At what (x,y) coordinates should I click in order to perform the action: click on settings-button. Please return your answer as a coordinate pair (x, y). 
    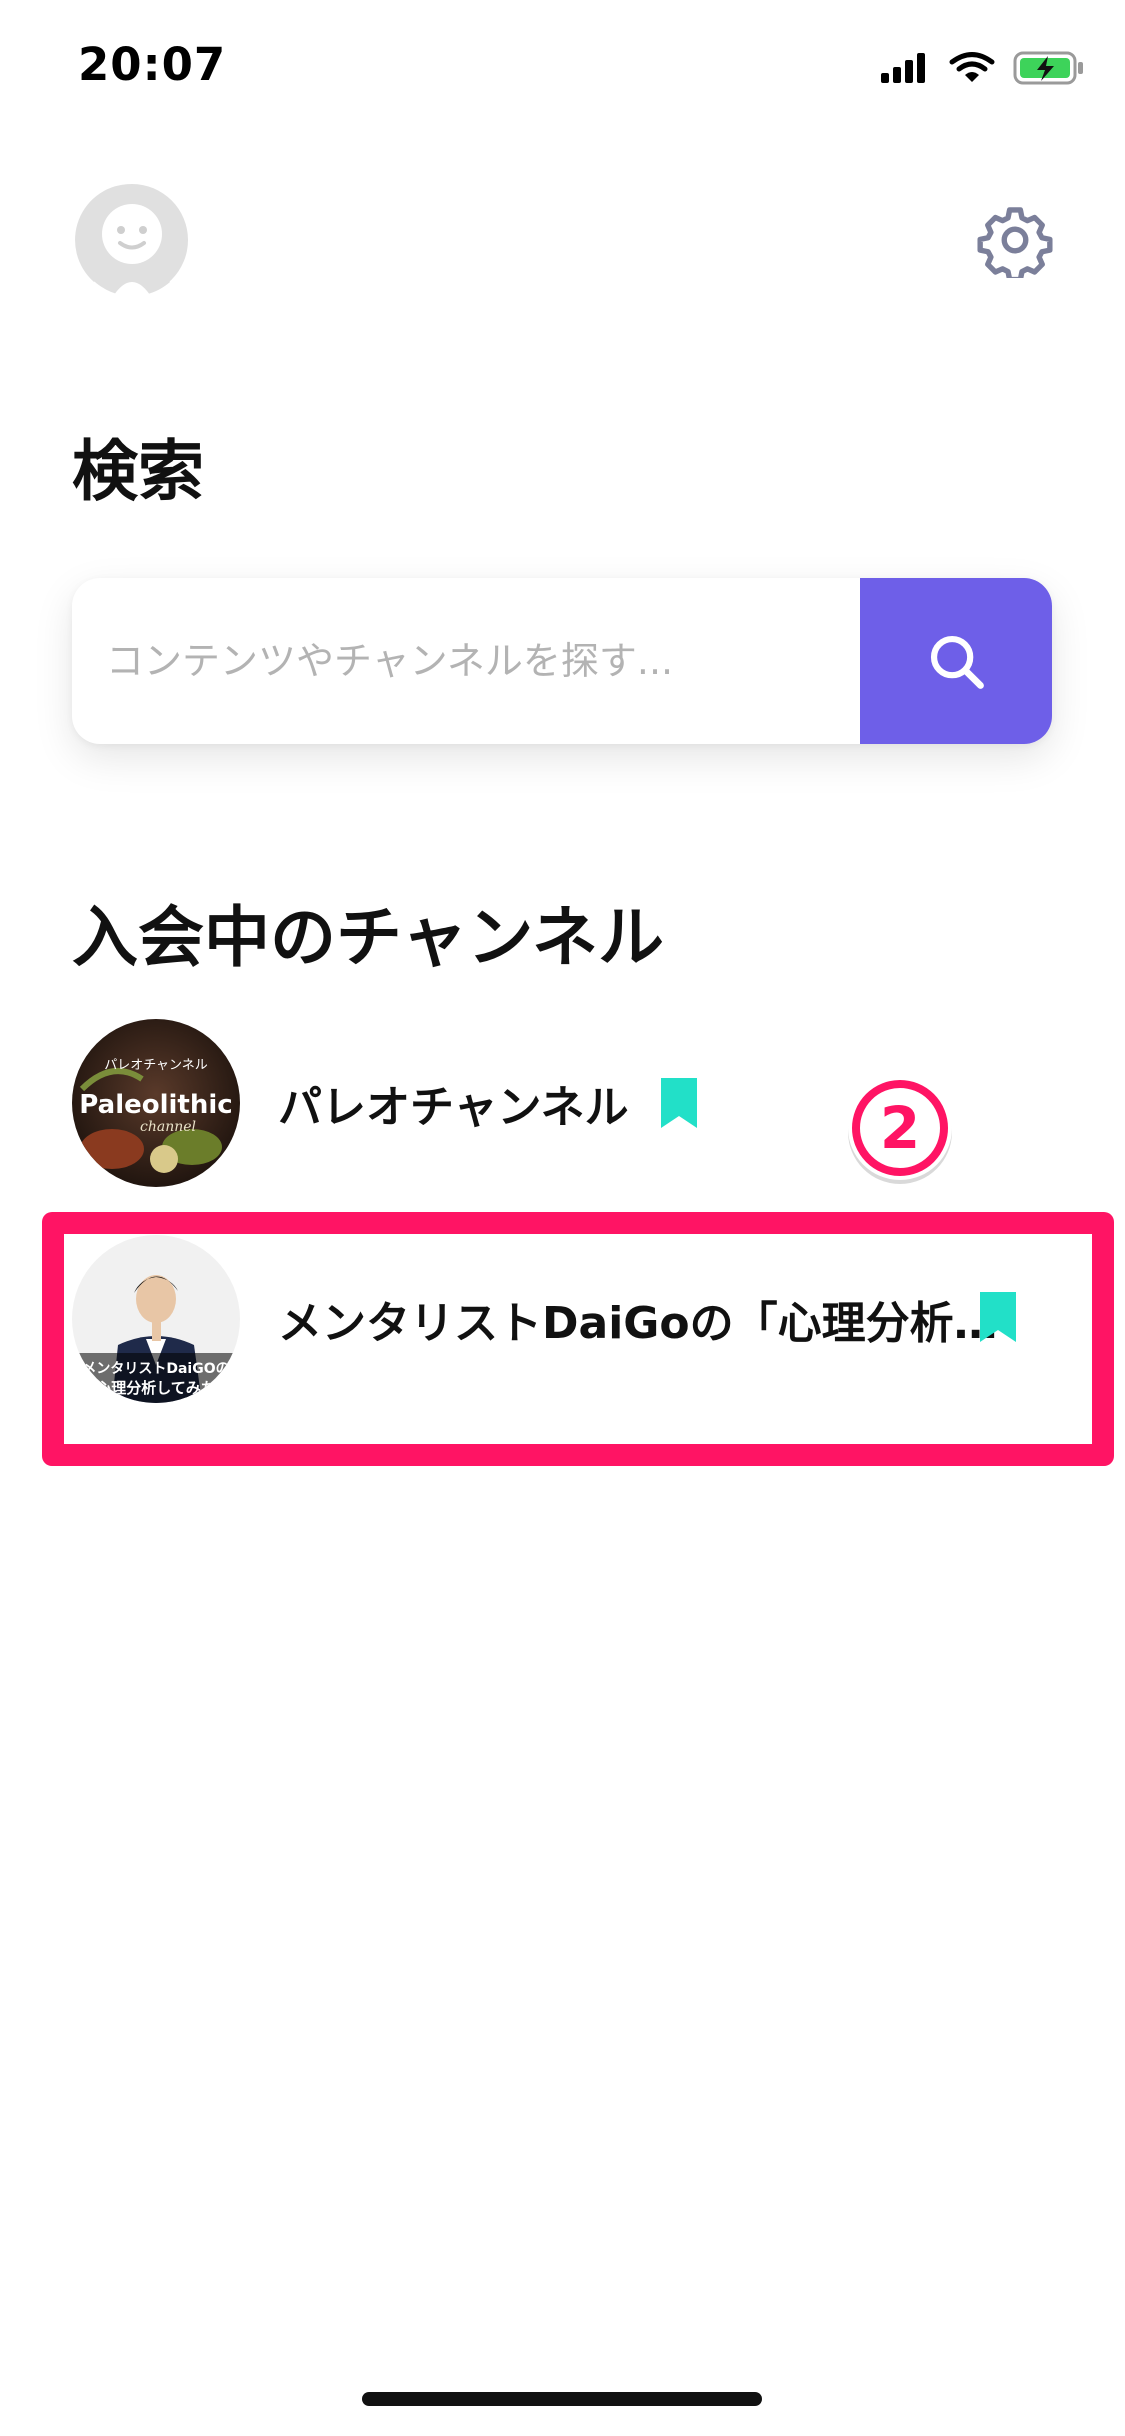
    Looking at the image, I should click on (1015, 242).